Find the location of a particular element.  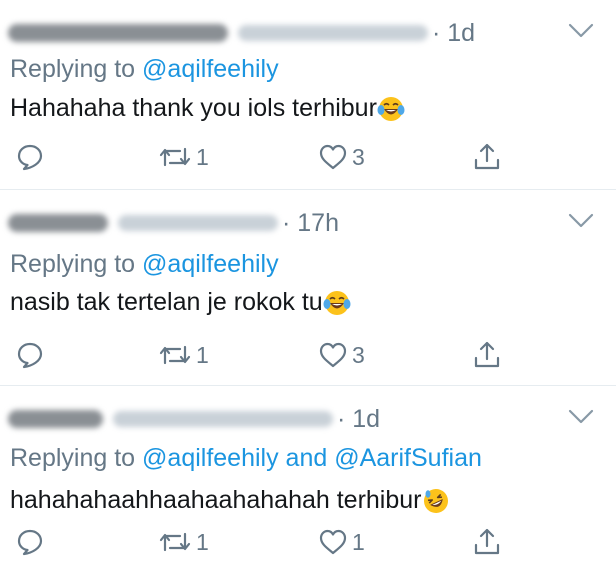

like-button: 1 is located at coordinates (341, 542).